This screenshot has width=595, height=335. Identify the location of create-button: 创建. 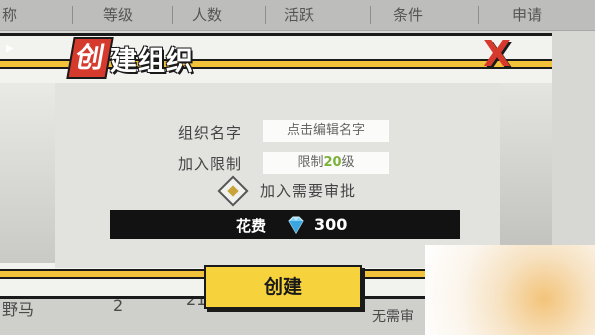
(283, 287).